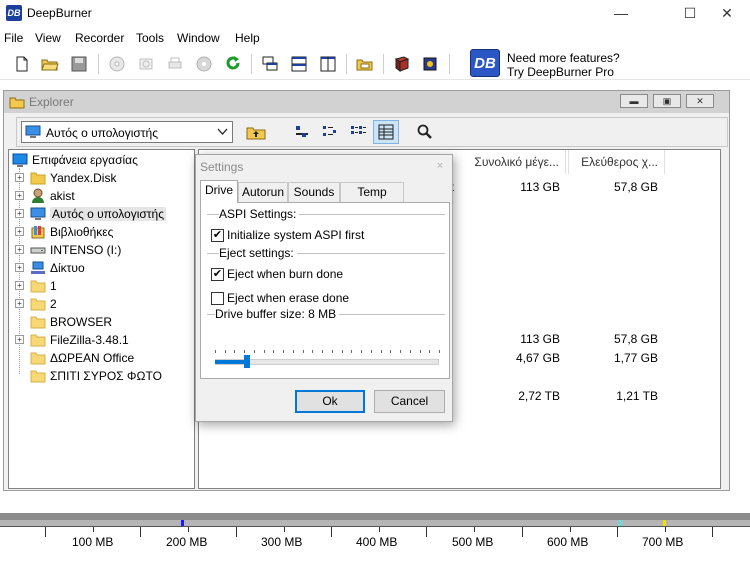 This screenshot has height=562, width=750. Describe the element at coordinates (402, 64) in the screenshot. I see `help-book-icon` at that location.